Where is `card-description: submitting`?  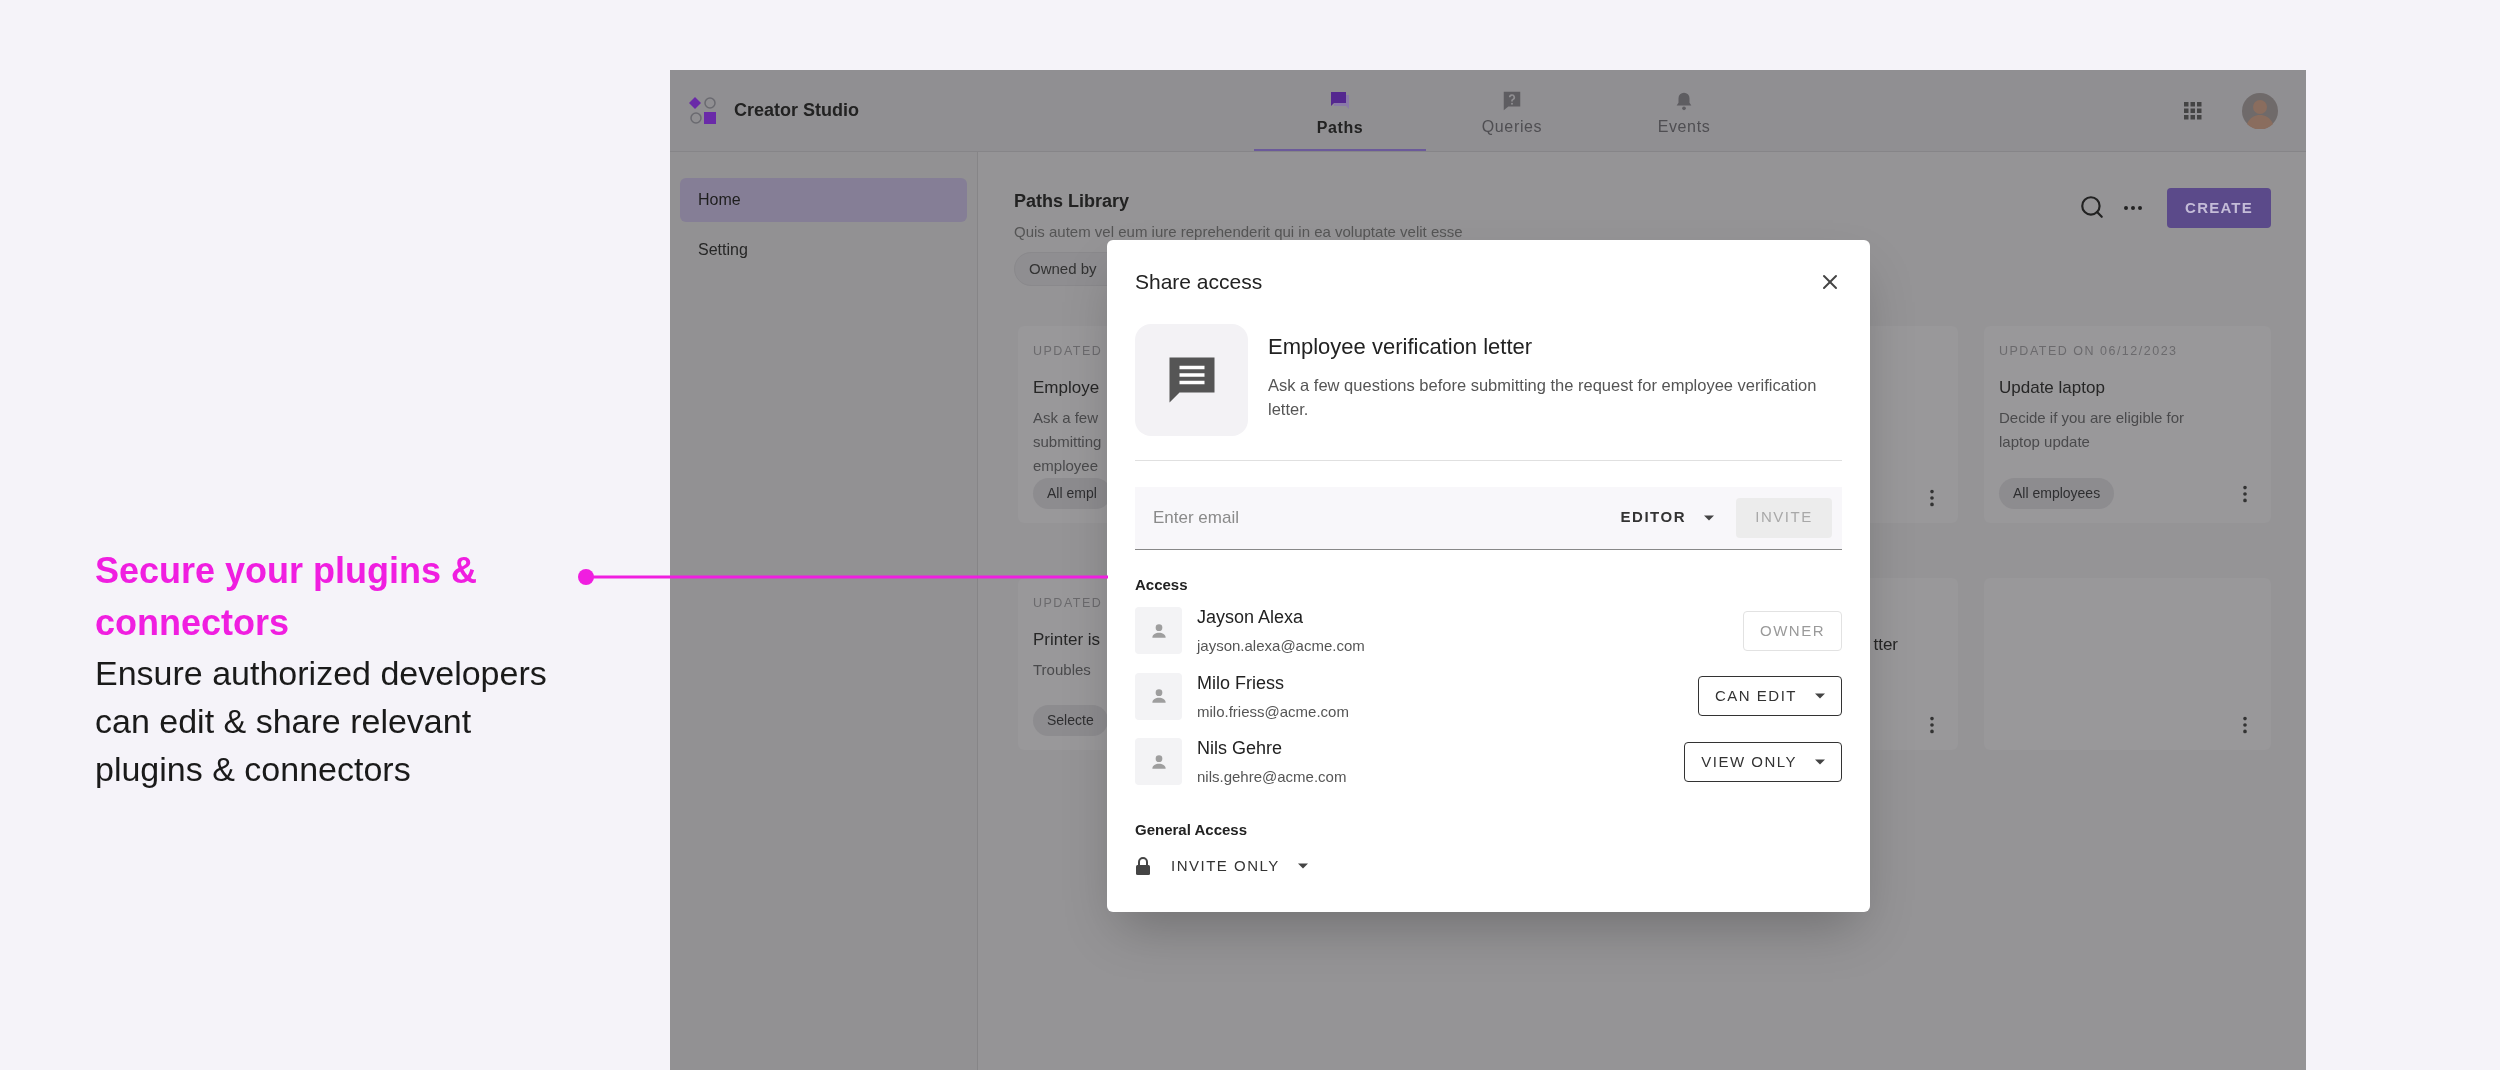
card-description: submitting is located at coordinates (1067, 442).